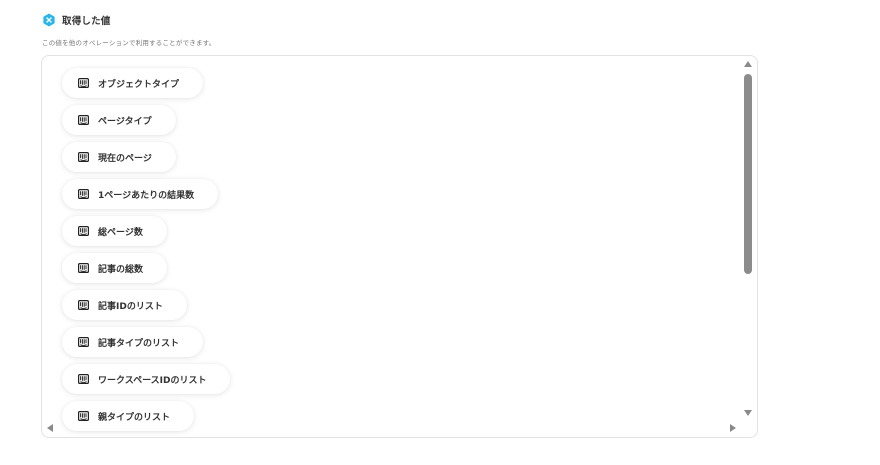  I want to click on value-chip-label: 記事の総数, so click(121, 269).